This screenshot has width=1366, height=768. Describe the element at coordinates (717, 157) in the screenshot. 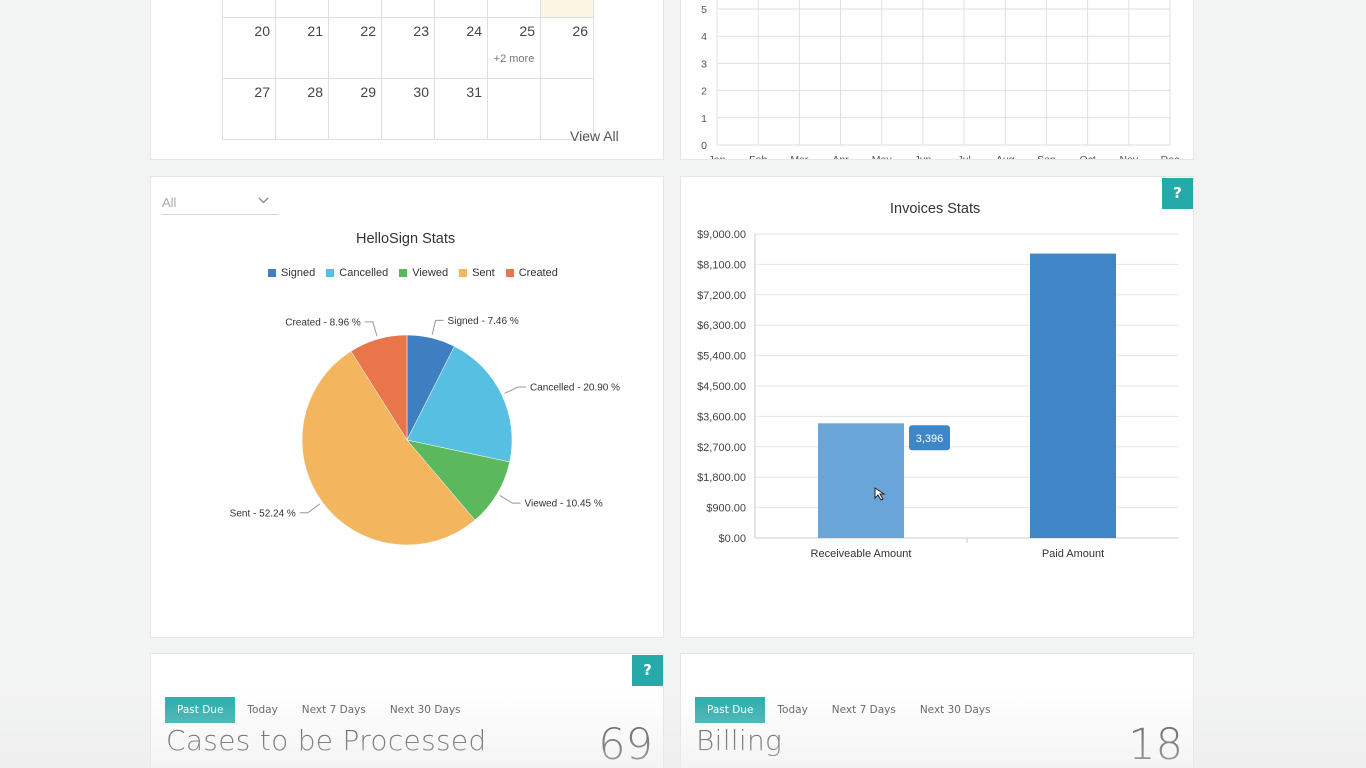

I see `x-tick-label: Jan` at that location.